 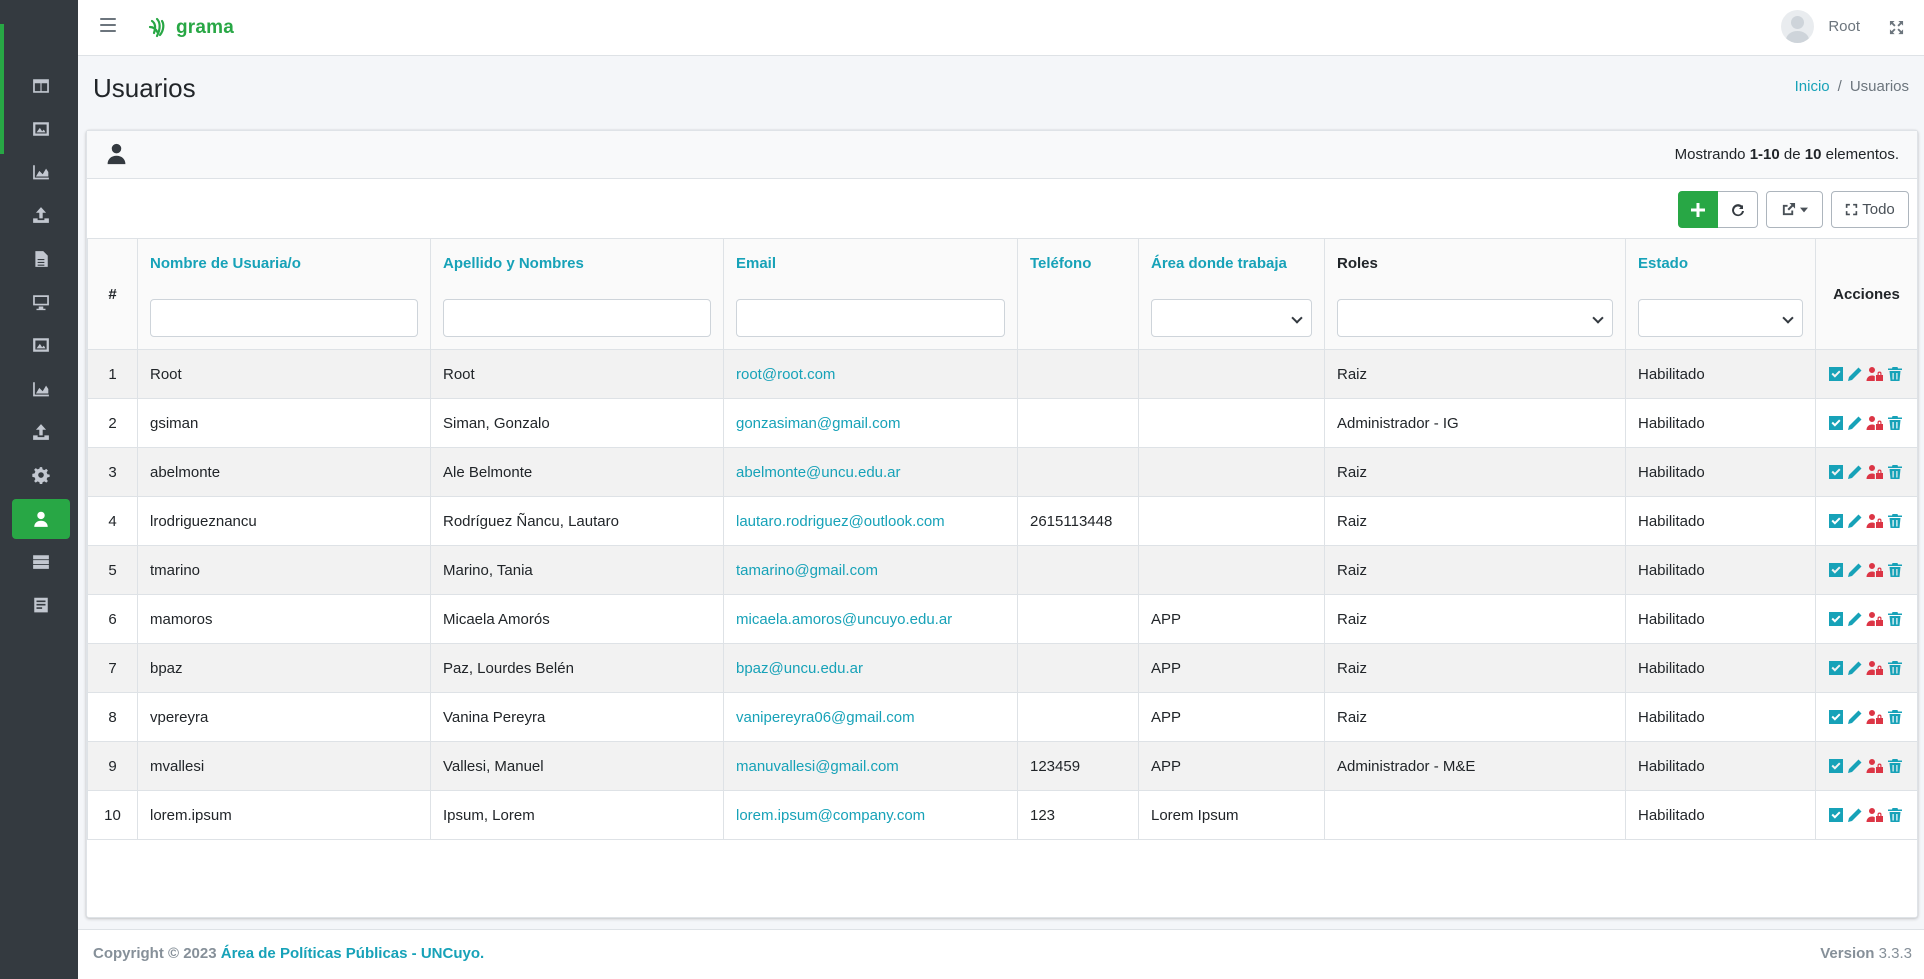 What do you see at coordinates (870, 263) in the screenshot?
I see `sort-email-link: Email` at bounding box center [870, 263].